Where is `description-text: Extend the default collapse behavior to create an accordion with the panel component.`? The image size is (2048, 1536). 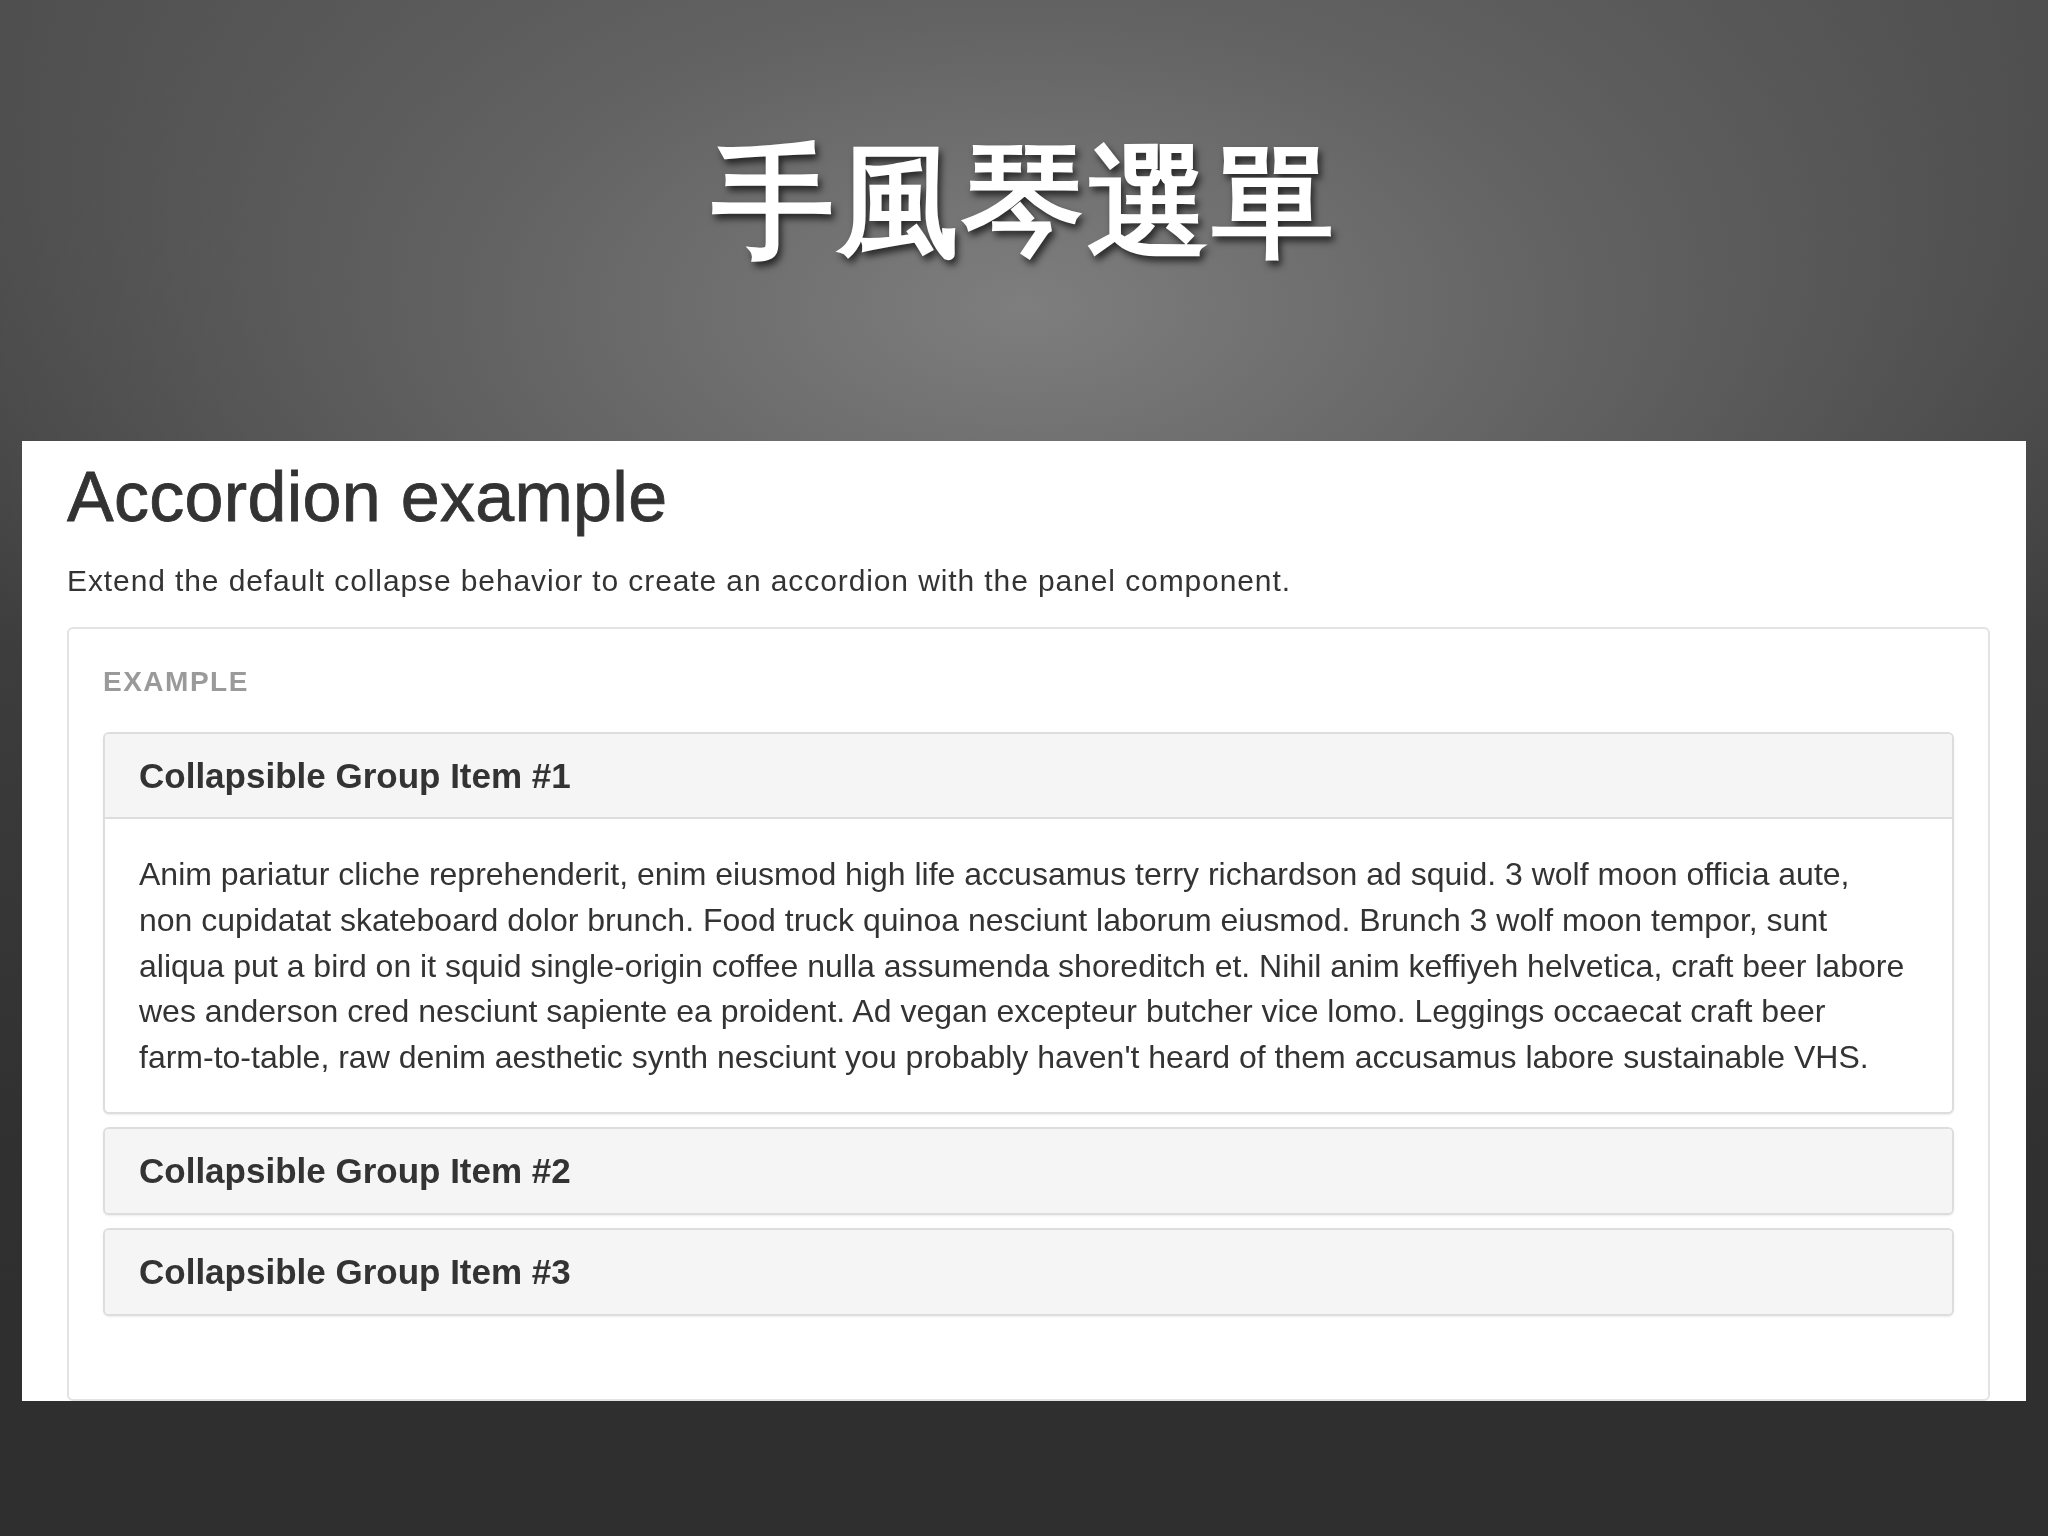
description-text: Extend the default collapse behavior to create an accordion with the panel component. is located at coordinates (679, 581).